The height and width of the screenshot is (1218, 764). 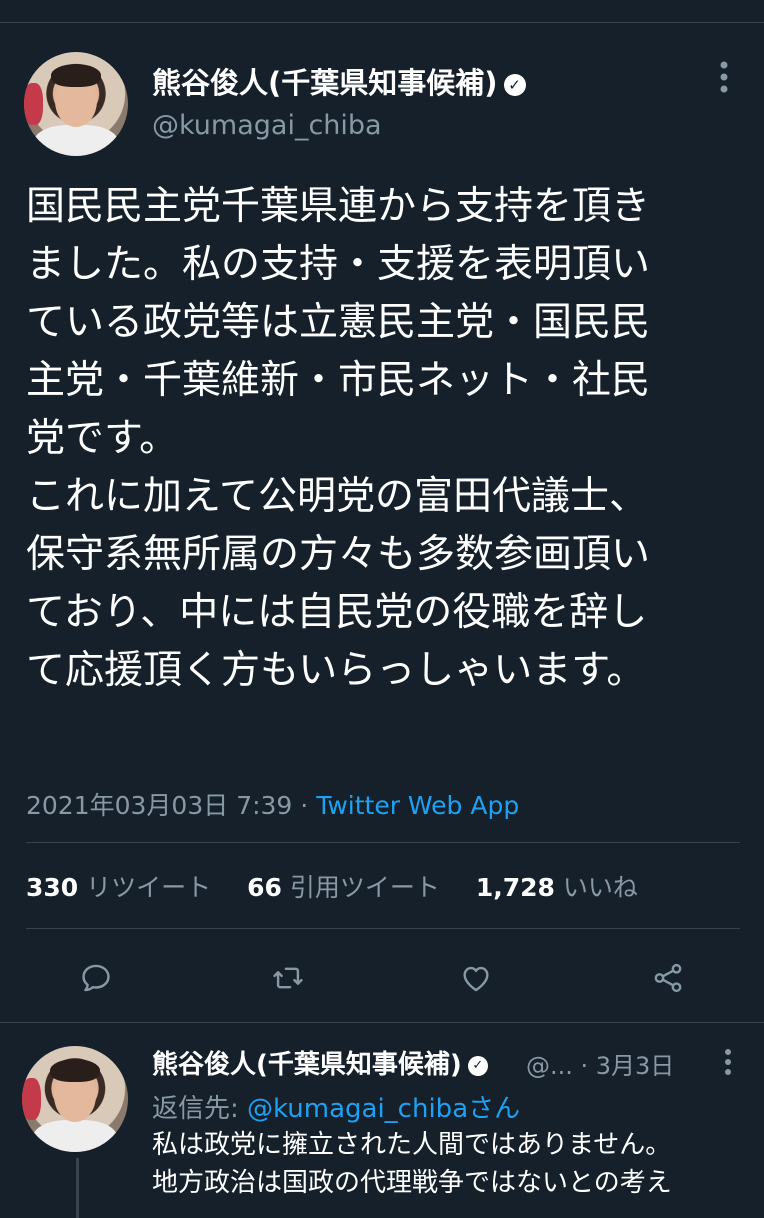 What do you see at coordinates (76, 104) in the screenshot?
I see `author-avatar` at bounding box center [76, 104].